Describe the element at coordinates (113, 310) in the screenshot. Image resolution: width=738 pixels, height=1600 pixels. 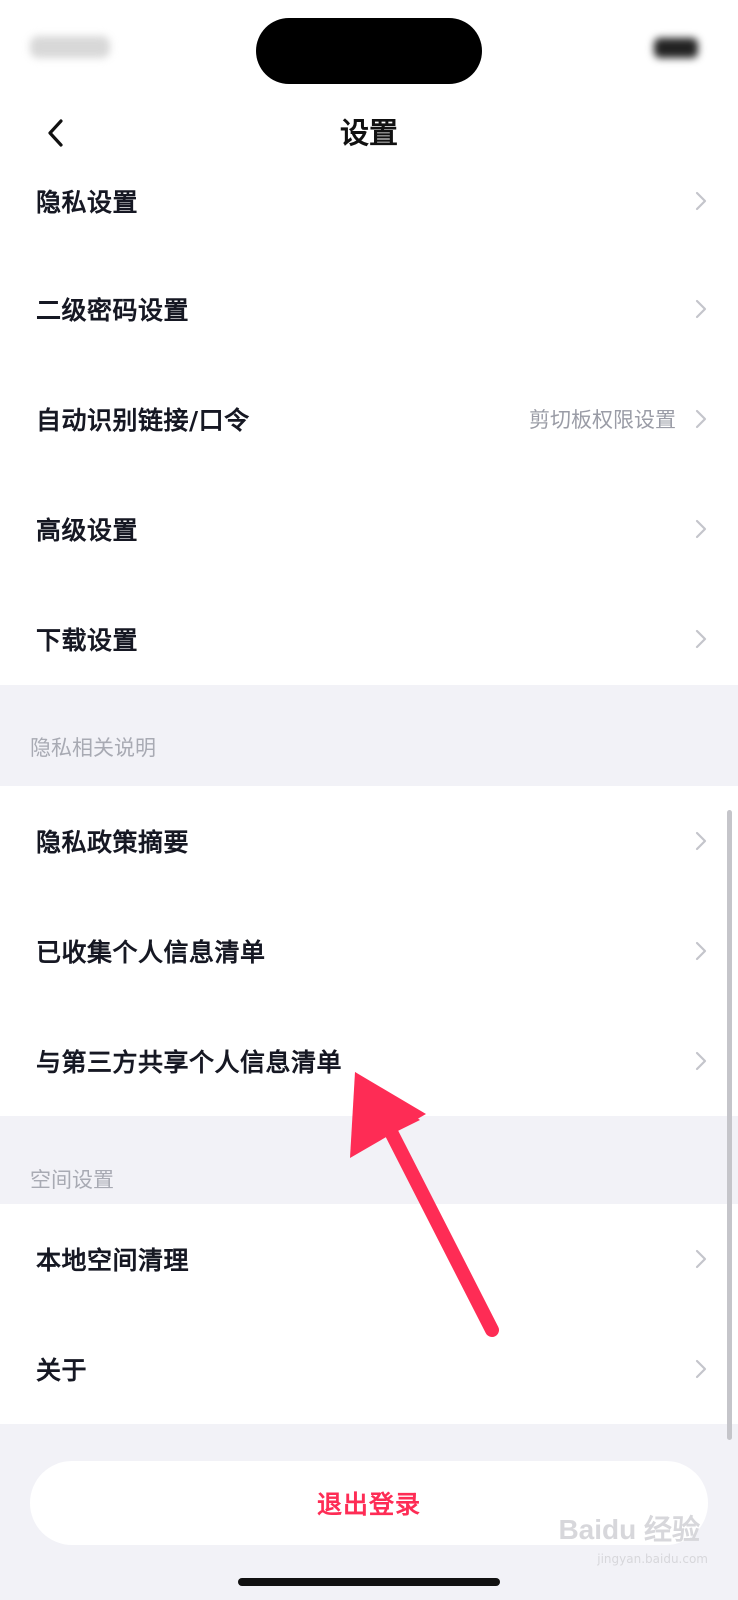
I see `row-label: 二级密码设置` at that location.